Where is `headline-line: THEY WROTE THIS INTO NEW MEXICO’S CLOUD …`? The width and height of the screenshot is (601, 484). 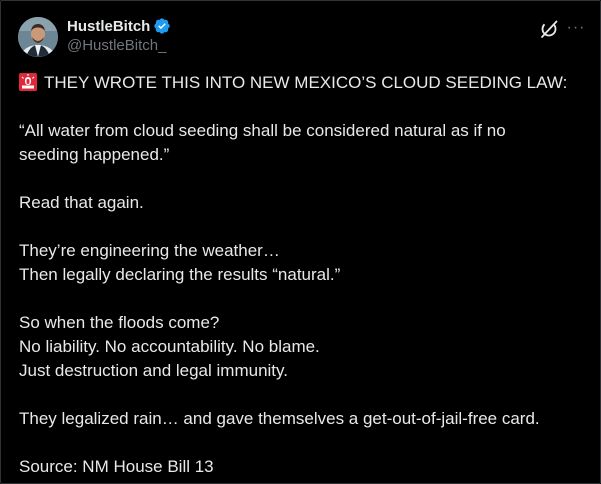
headline-line: THEY WROTE THIS INTO NEW MEXICO’S CLOUD … is located at coordinates (304, 83).